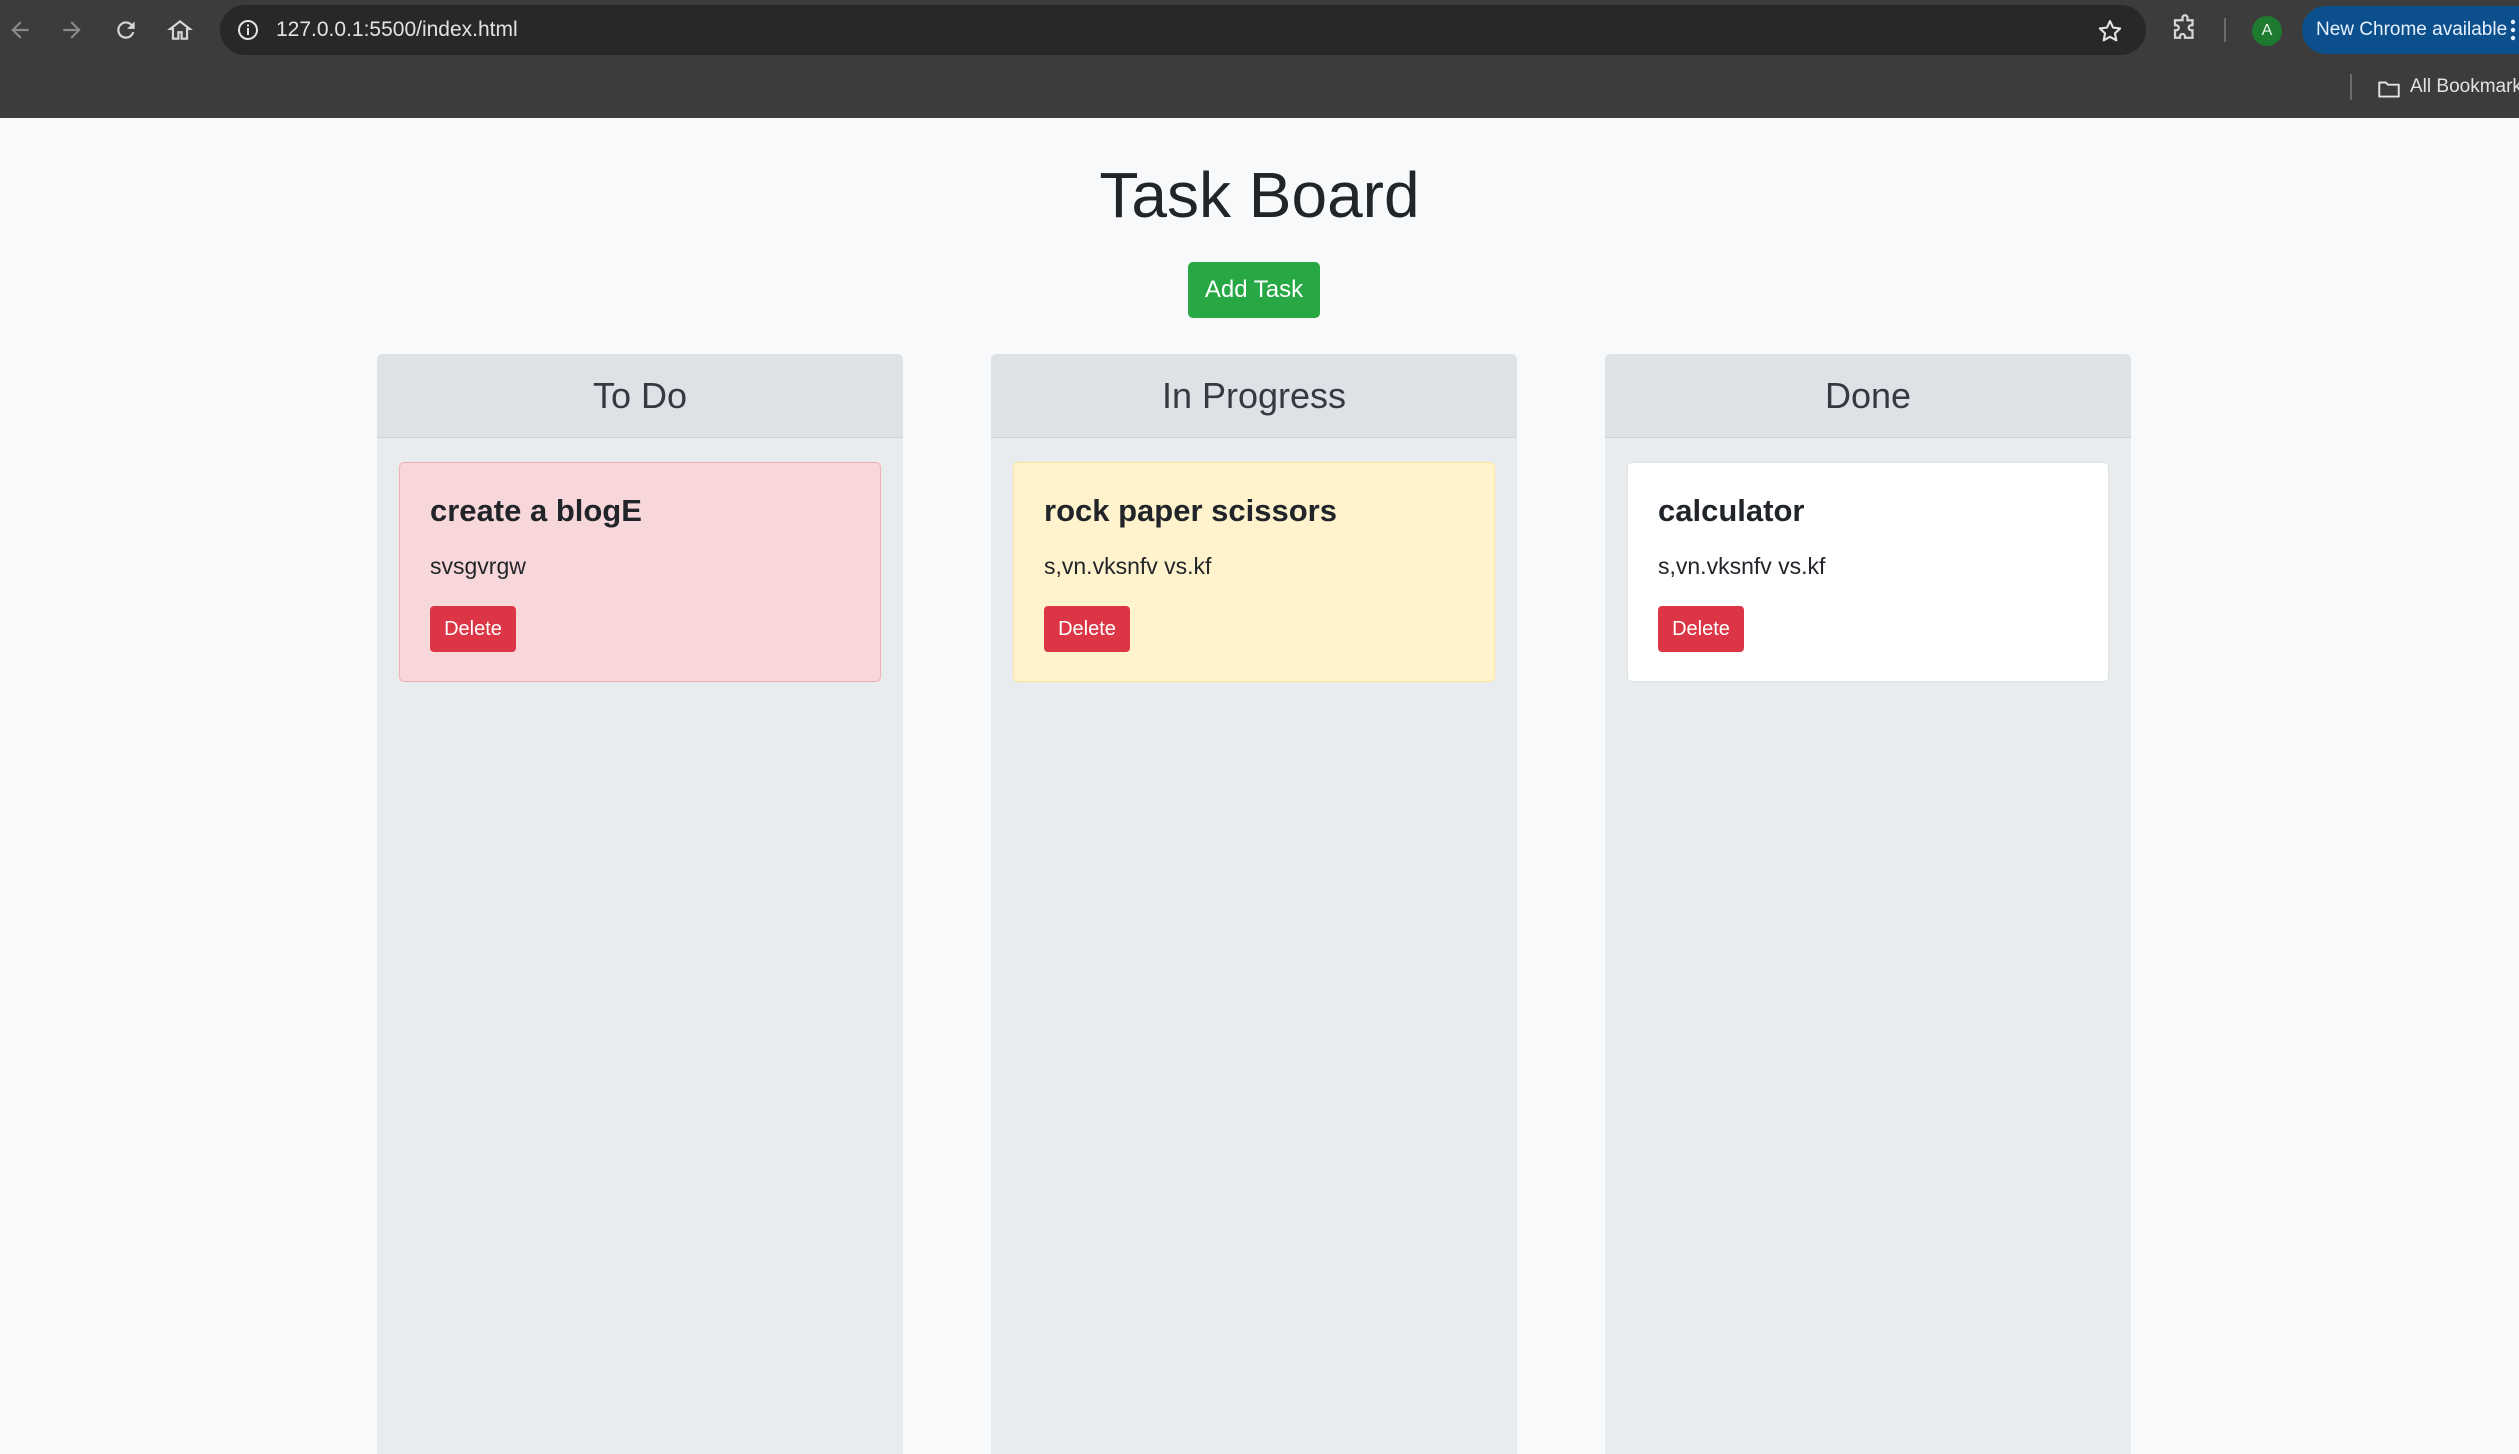 Image resolution: width=2519 pixels, height=1454 pixels. I want to click on arrow-right-icon, so click(72, 30).